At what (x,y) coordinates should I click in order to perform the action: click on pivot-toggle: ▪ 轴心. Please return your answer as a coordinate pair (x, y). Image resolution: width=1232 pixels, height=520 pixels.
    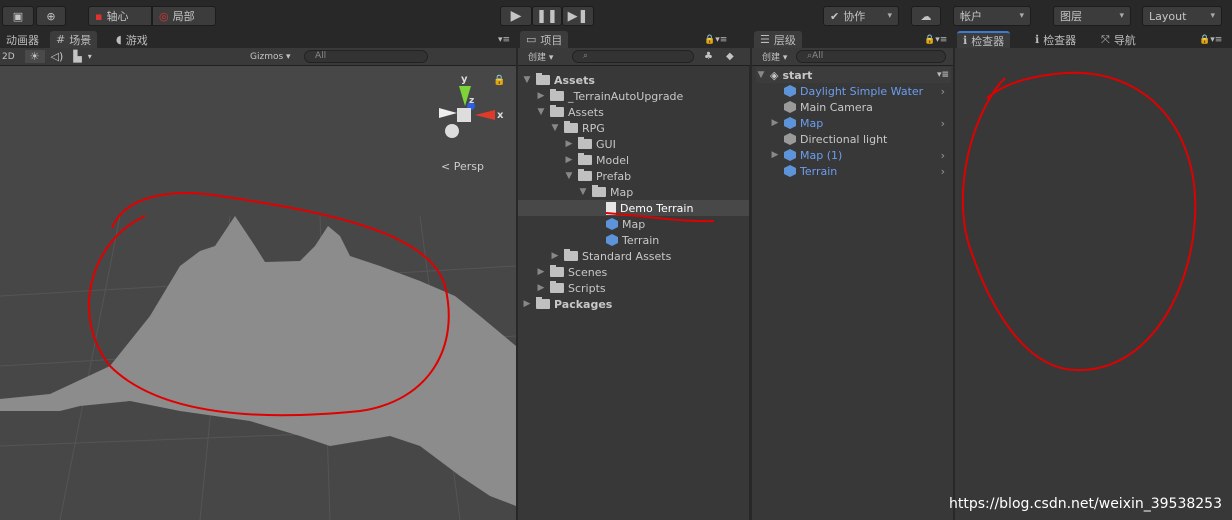
    Looking at the image, I should click on (120, 16).